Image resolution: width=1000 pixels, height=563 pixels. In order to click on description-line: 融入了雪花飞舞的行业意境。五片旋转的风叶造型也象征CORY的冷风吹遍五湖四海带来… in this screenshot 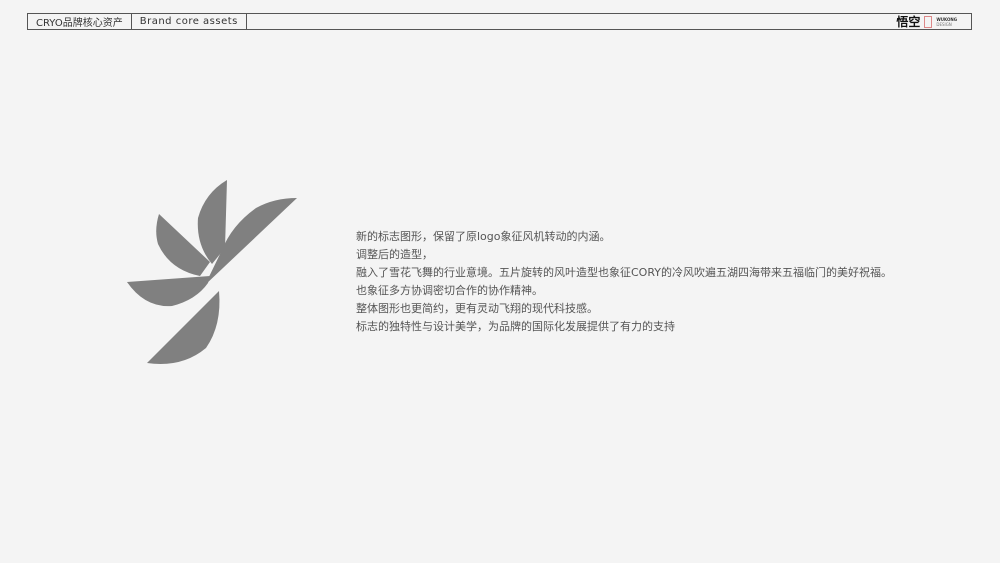, I will do `click(624, 272)`.